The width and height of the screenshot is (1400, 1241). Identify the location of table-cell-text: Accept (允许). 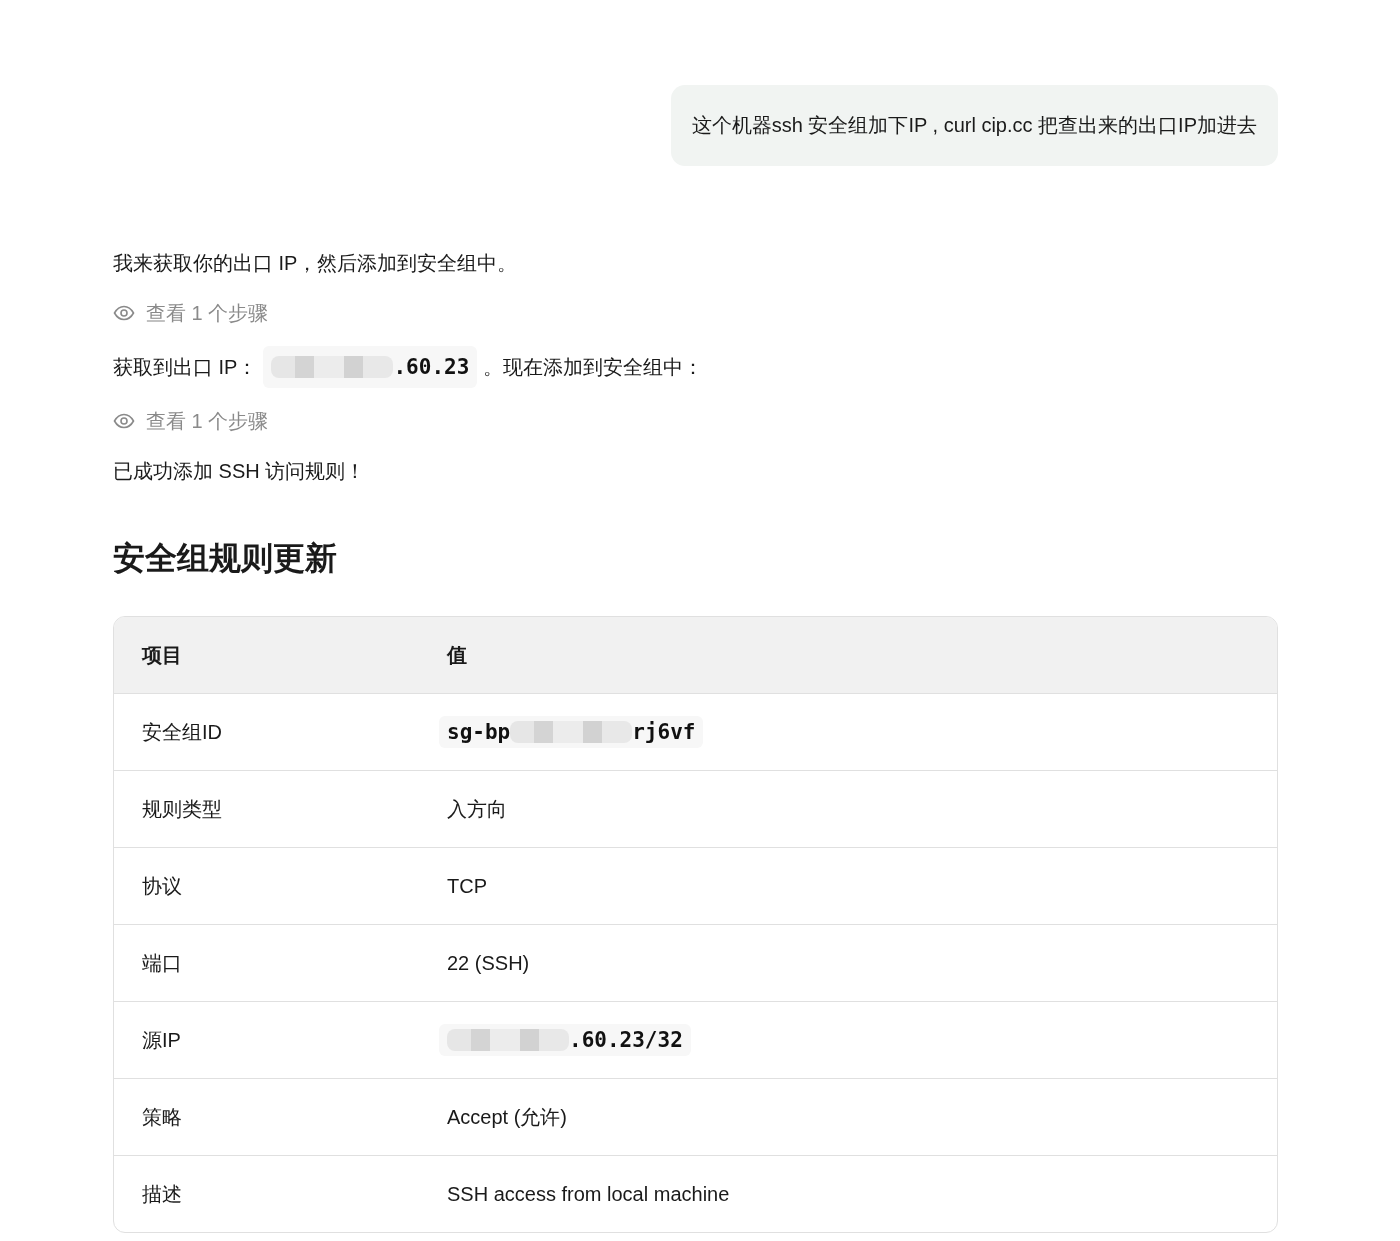
(507, 1117).